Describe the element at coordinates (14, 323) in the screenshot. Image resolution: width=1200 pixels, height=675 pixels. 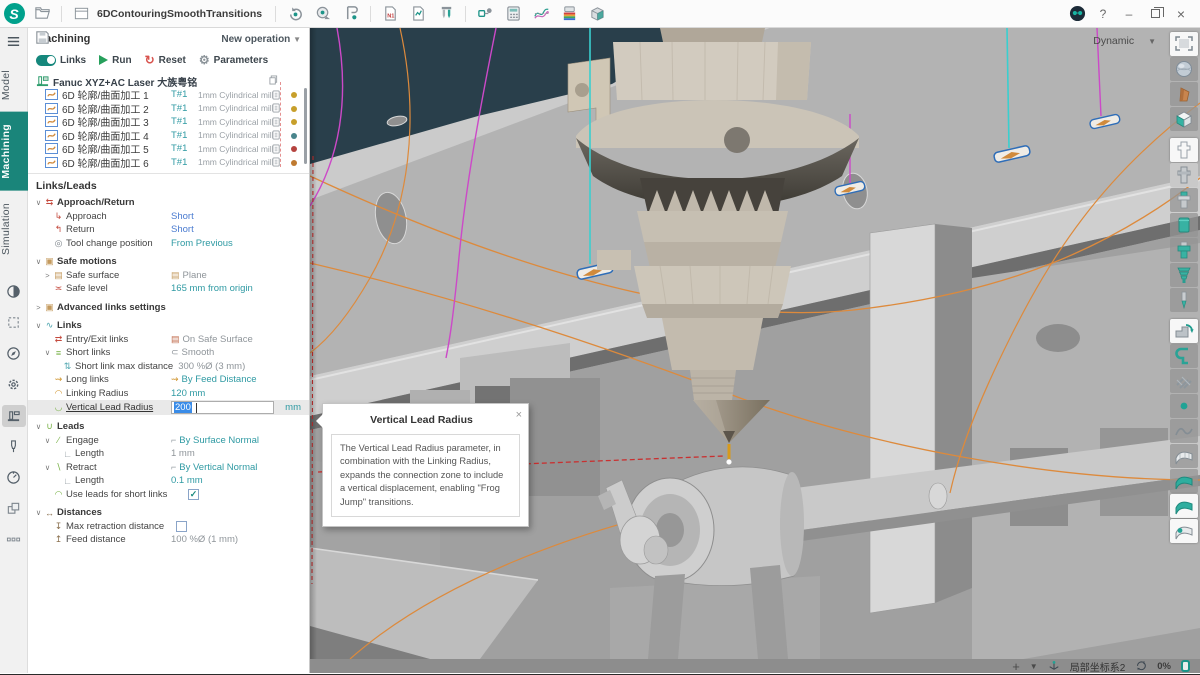
I see `sidebar-selection-icon` at that location.